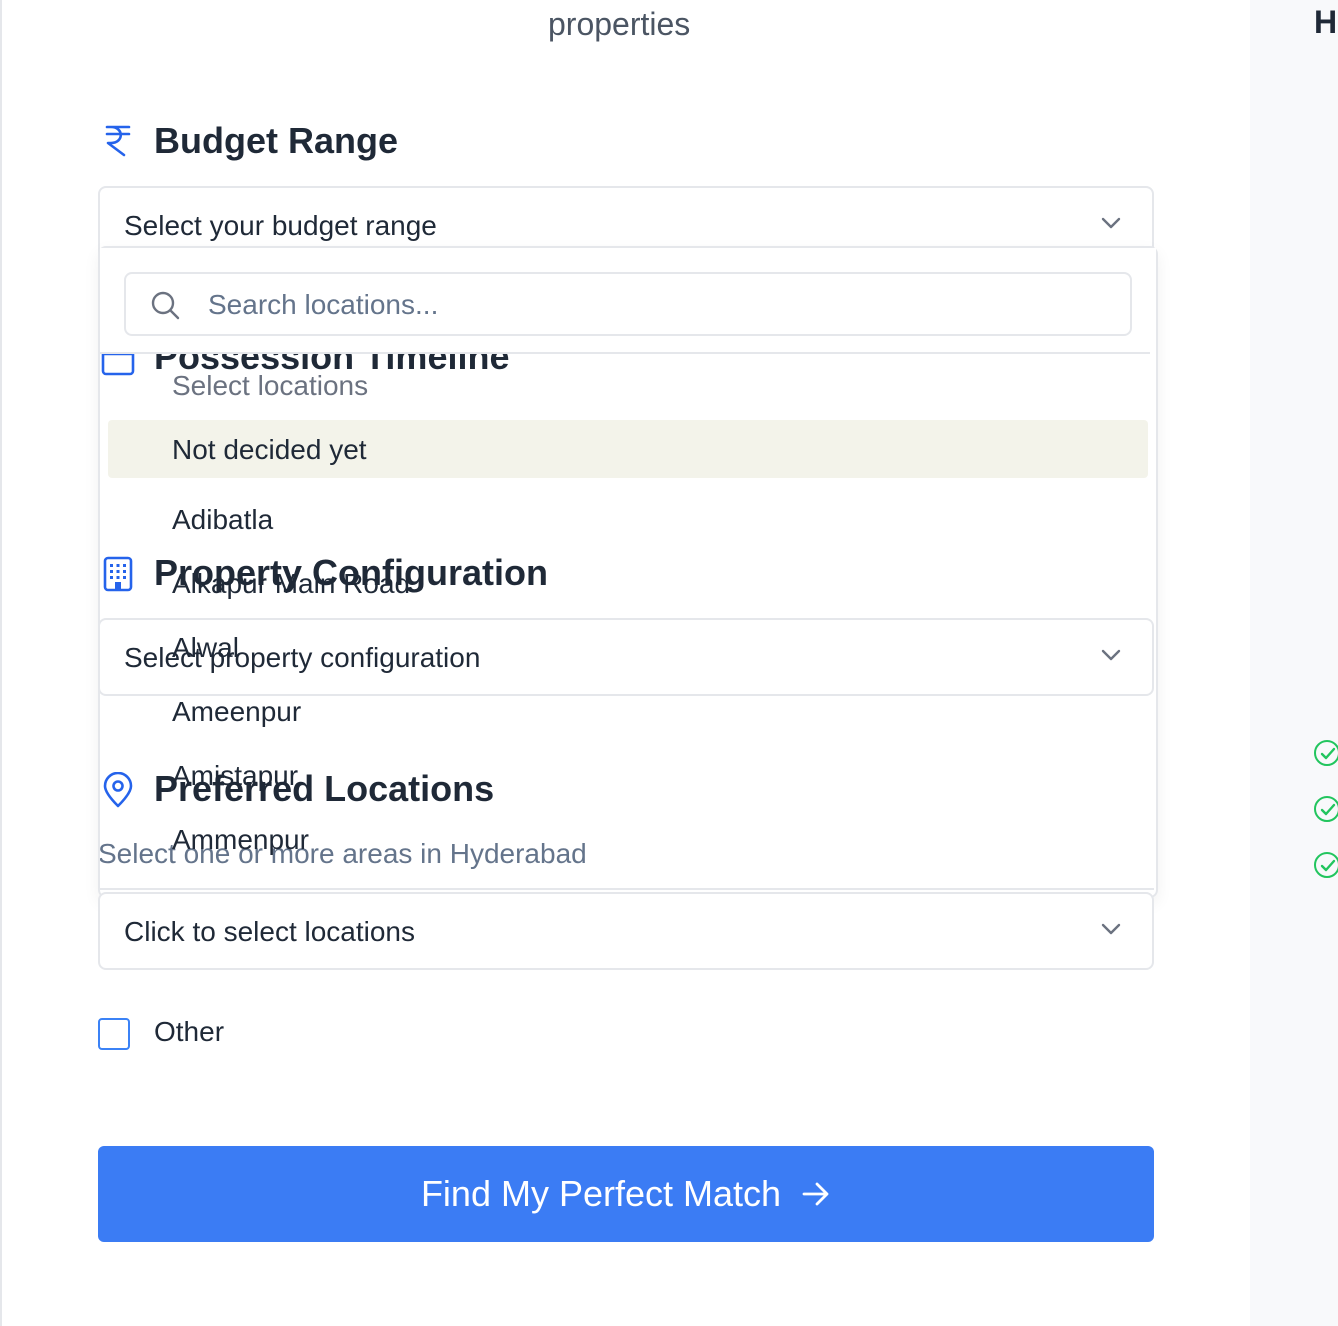 This screenshot has width=1338, height=1326. I want to click on dropdown-item: Alwal, so click(205, 648).